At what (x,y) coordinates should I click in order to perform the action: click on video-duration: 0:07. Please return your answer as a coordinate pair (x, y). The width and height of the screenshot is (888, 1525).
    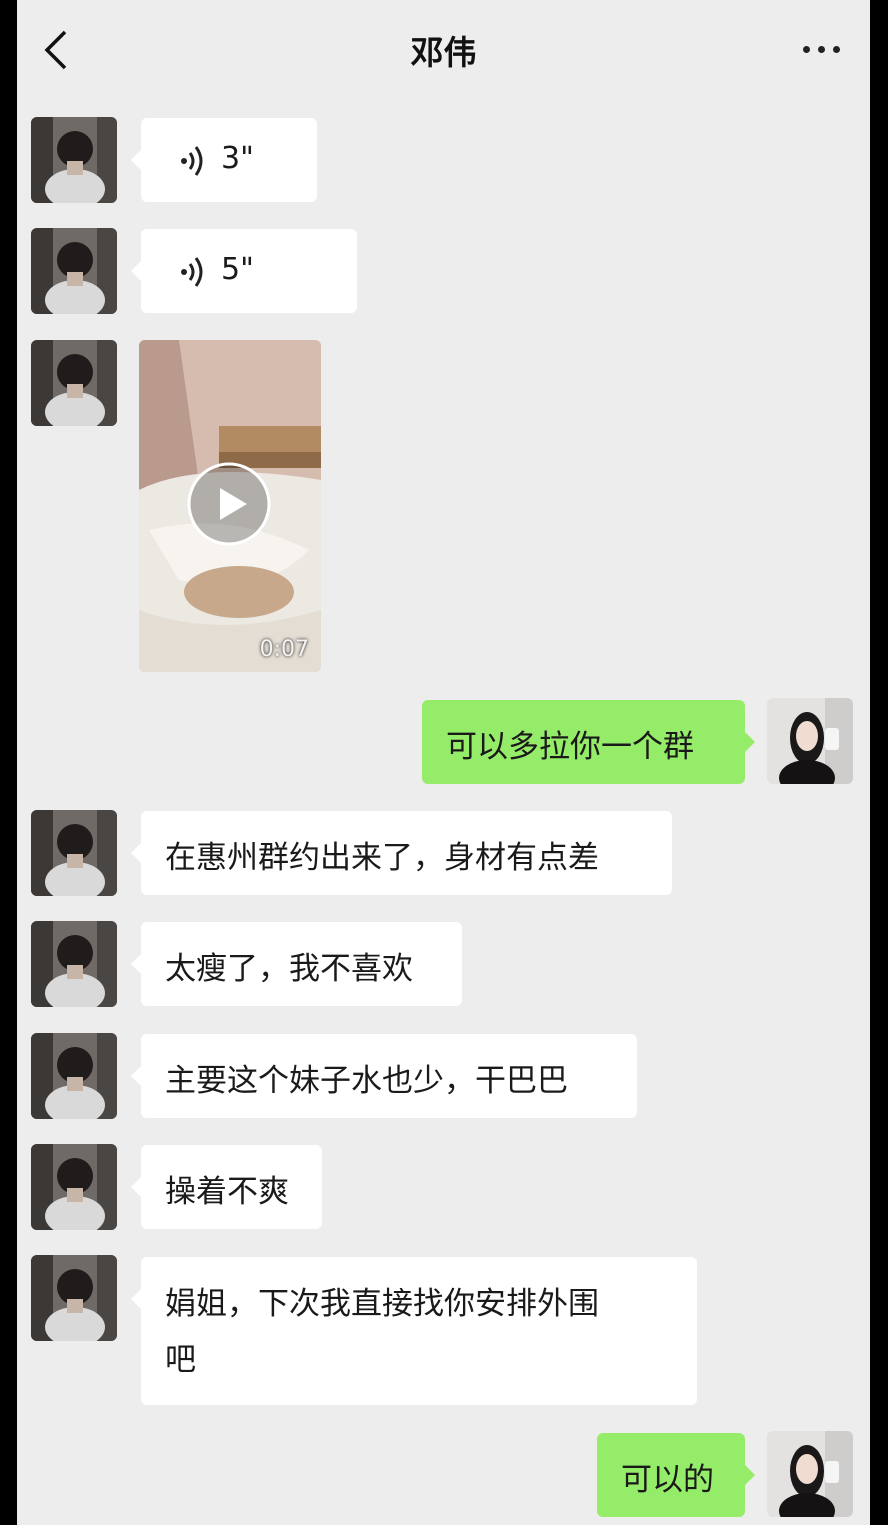
    Looking at the image, I should click on (284, 649).